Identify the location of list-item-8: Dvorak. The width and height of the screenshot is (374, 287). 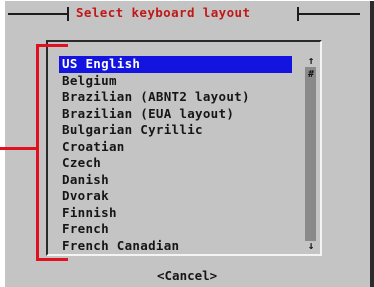
(175, 196).